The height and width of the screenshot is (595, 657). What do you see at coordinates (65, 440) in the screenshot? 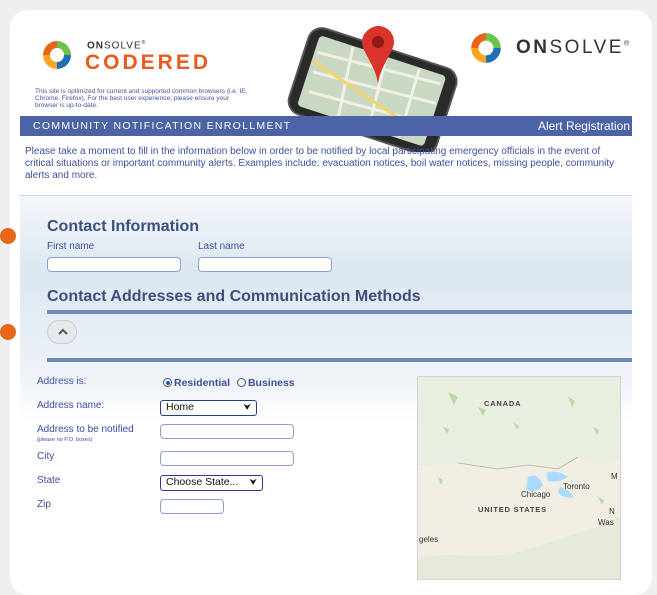
I see `po-box-hint: (please no P.O. boxes)` at bounding box center [65, 440].